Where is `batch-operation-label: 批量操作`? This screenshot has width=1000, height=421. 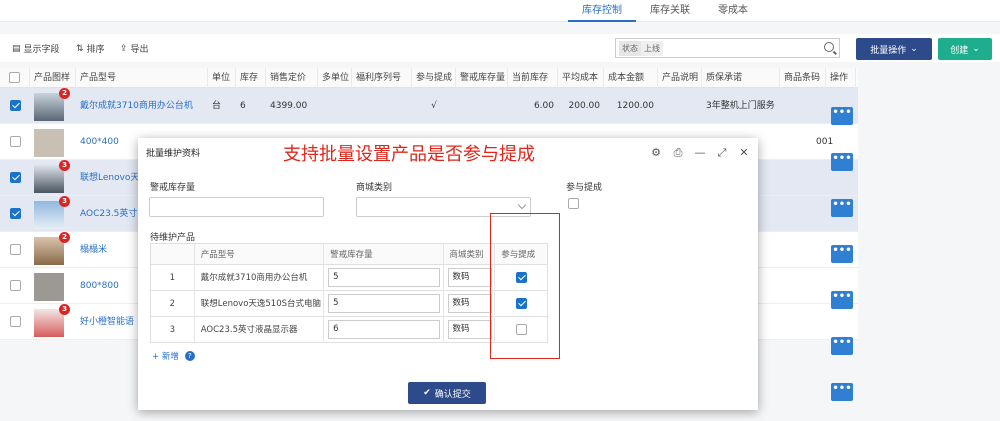
batch-operation-label: 批量操作 is located at coordinates (888, 50).